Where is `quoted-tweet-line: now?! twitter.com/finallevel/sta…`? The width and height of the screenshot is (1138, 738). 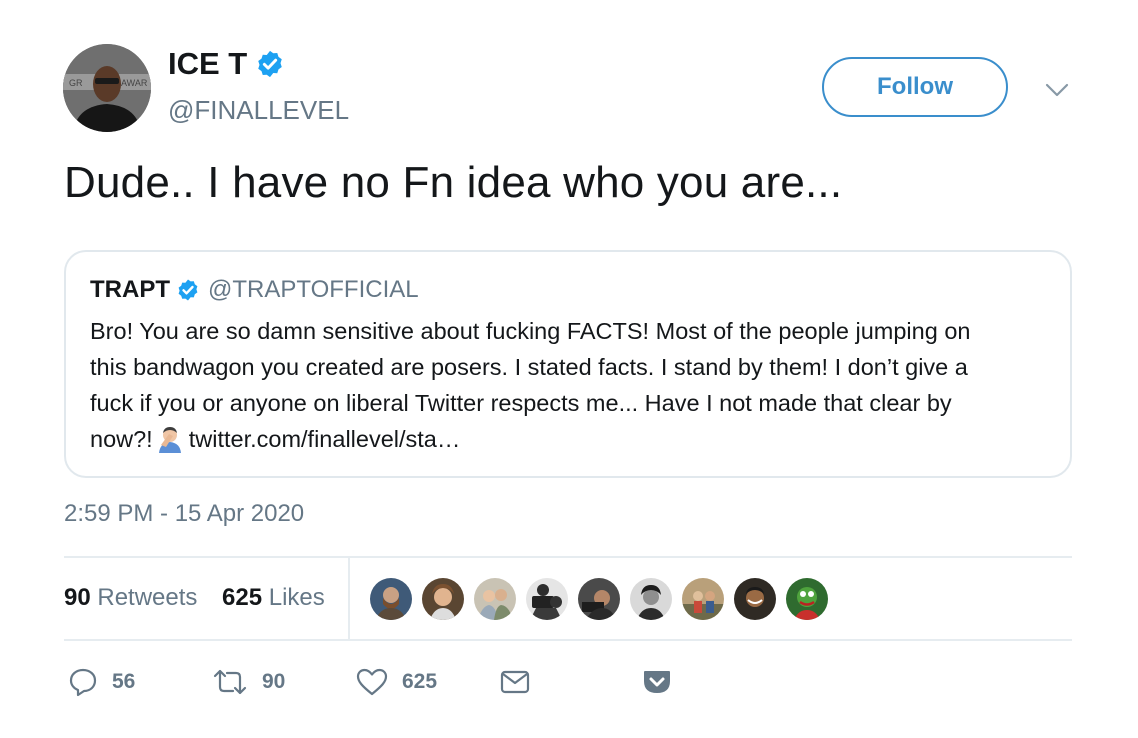
quoted-tweet-line: now?! twitter.com/finallevel/sta… is located at coordinates (570, 439).